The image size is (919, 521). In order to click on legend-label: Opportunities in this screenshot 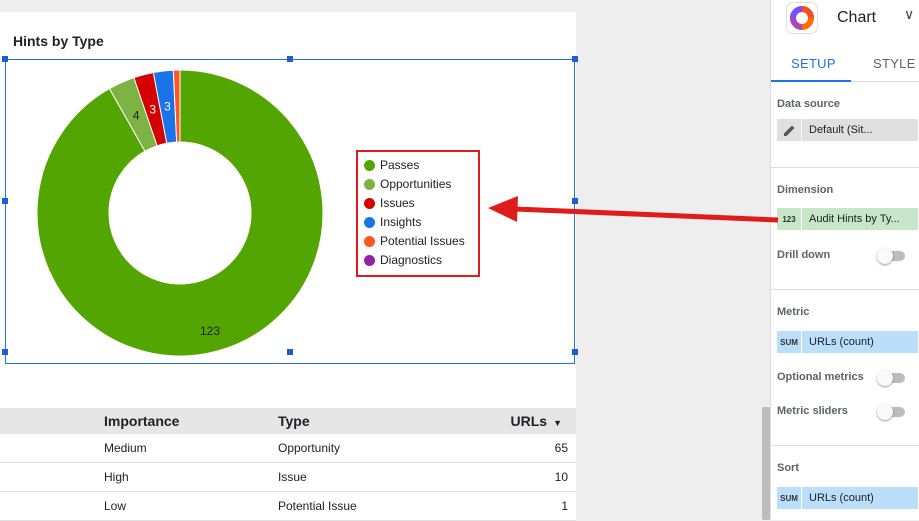, I will do `click(416, 184)`.